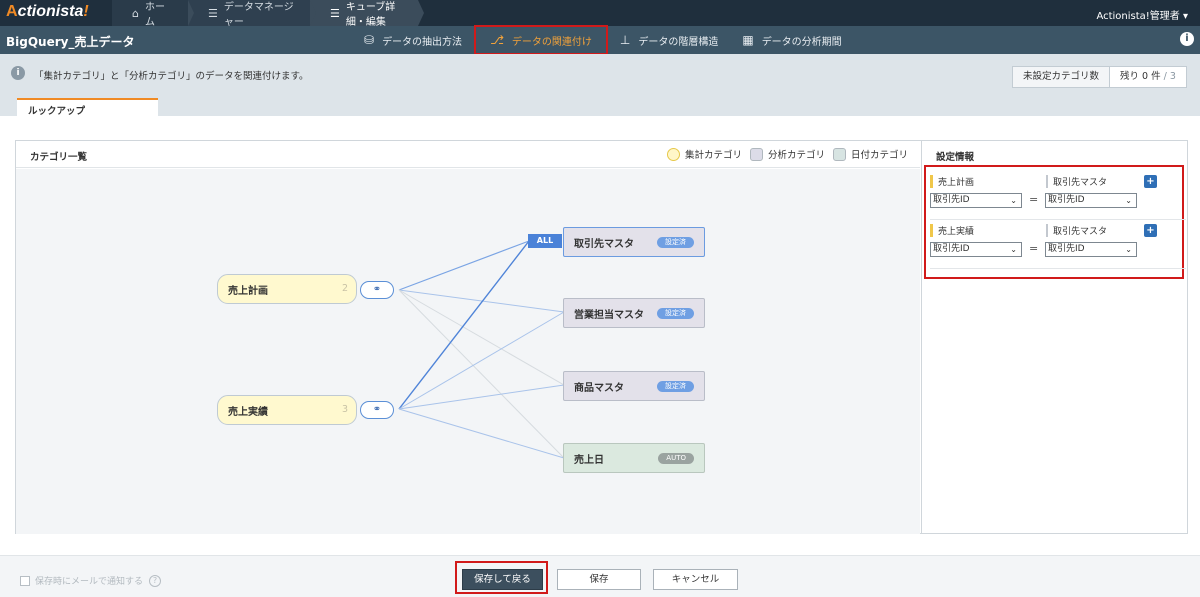  What do you see at coordinates (135, 13) in the screenshot?
I see `home-icon: ⌂` at bounding box center [135, 13].